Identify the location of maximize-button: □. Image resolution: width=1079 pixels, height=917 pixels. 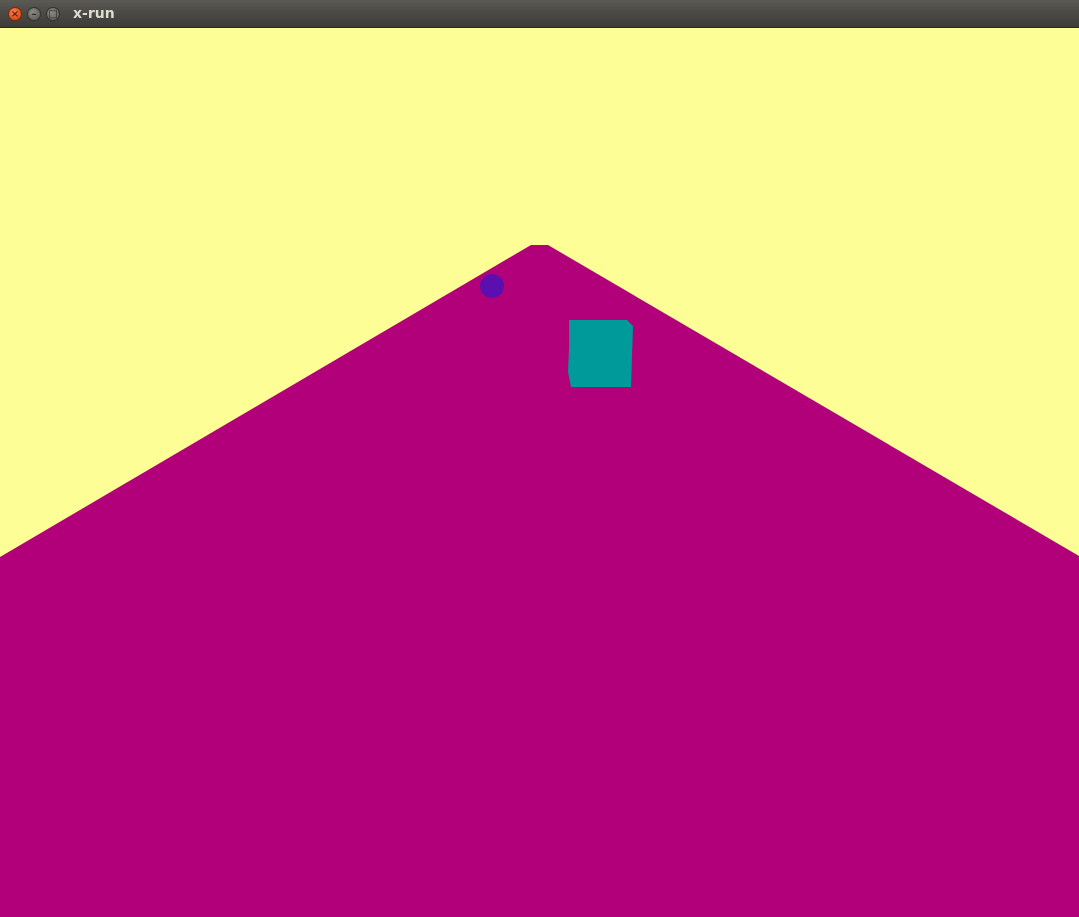
(53, 14).